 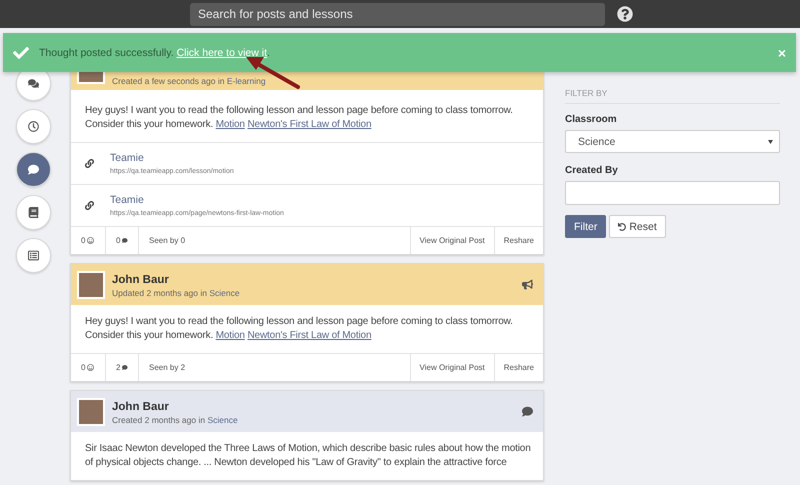 What do you see at coordinates (167, 367) in the screenshot?
I see `seen-count: Seen by 2` at bounding box center [167, 367].